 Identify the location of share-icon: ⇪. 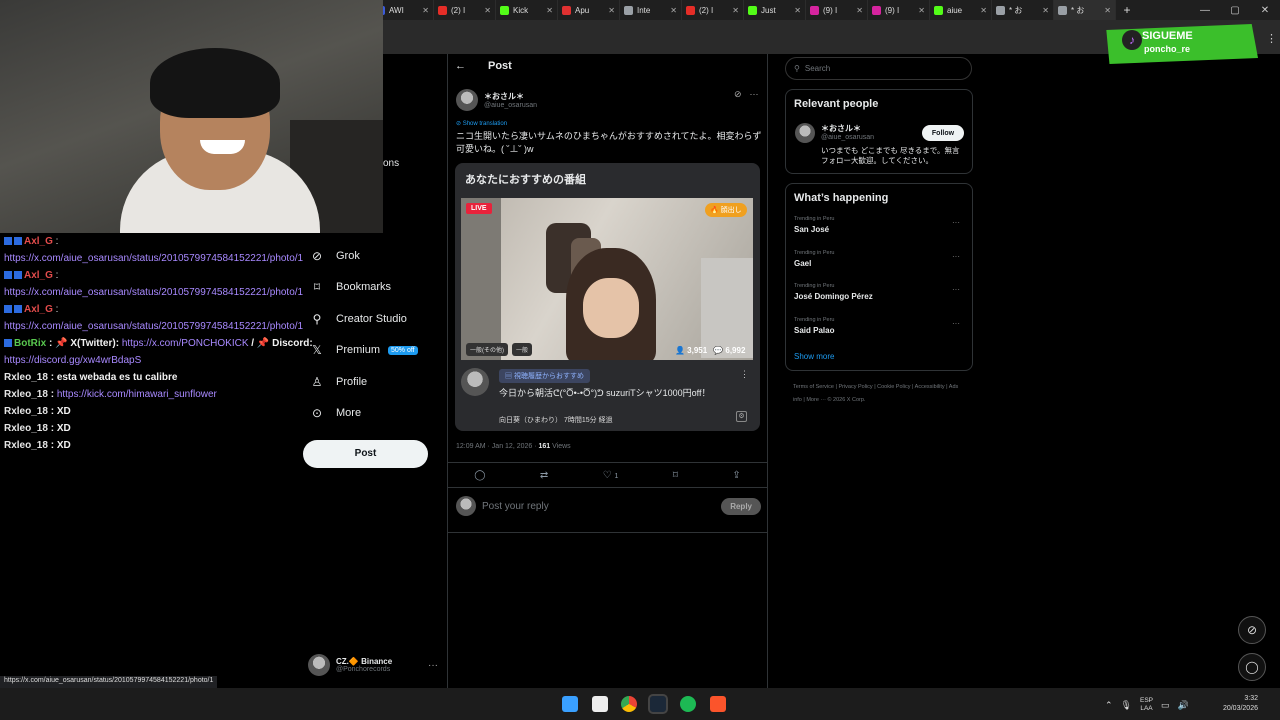
(736, 475).